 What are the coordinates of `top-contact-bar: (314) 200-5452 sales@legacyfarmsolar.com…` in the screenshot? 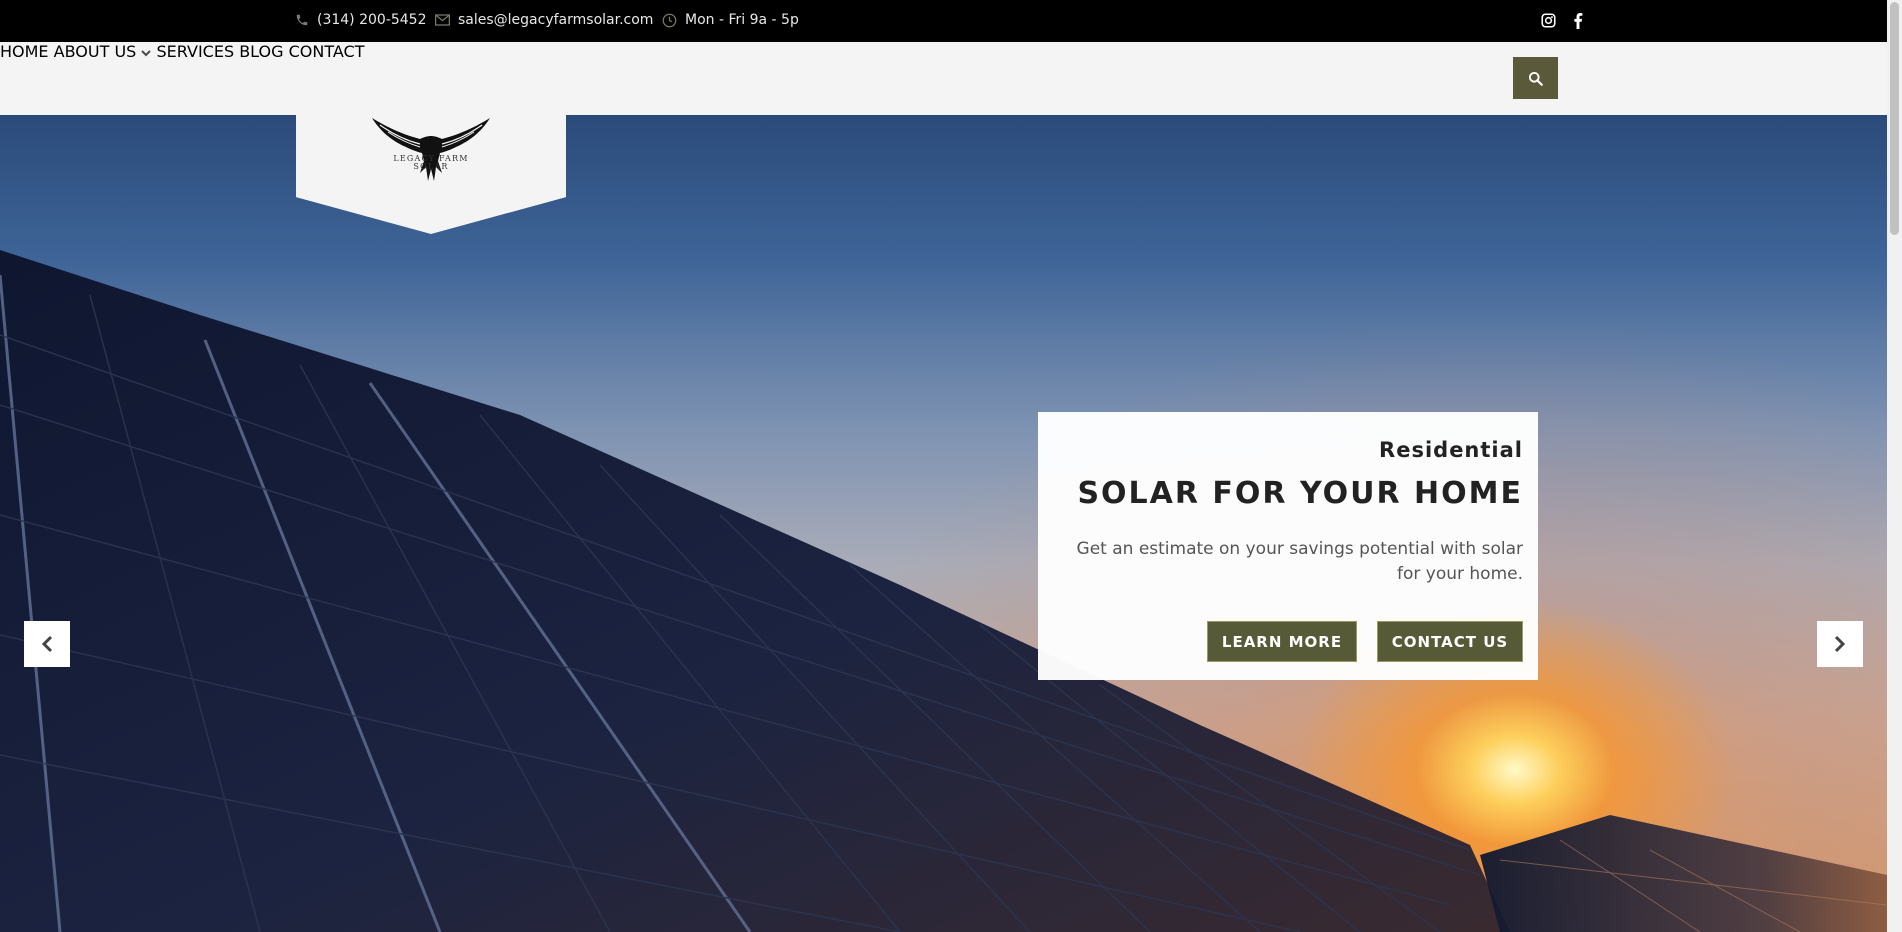 It's located at (943, 21).